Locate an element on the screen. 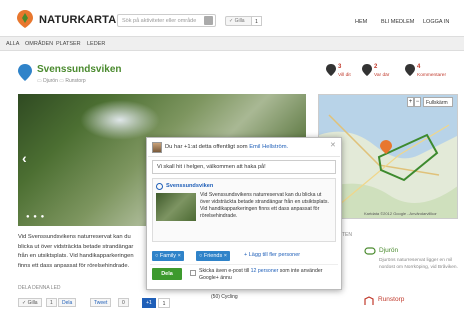 This screenshot has height=309, width=464. want-to-go-icon is located at coordinates (331, 70).